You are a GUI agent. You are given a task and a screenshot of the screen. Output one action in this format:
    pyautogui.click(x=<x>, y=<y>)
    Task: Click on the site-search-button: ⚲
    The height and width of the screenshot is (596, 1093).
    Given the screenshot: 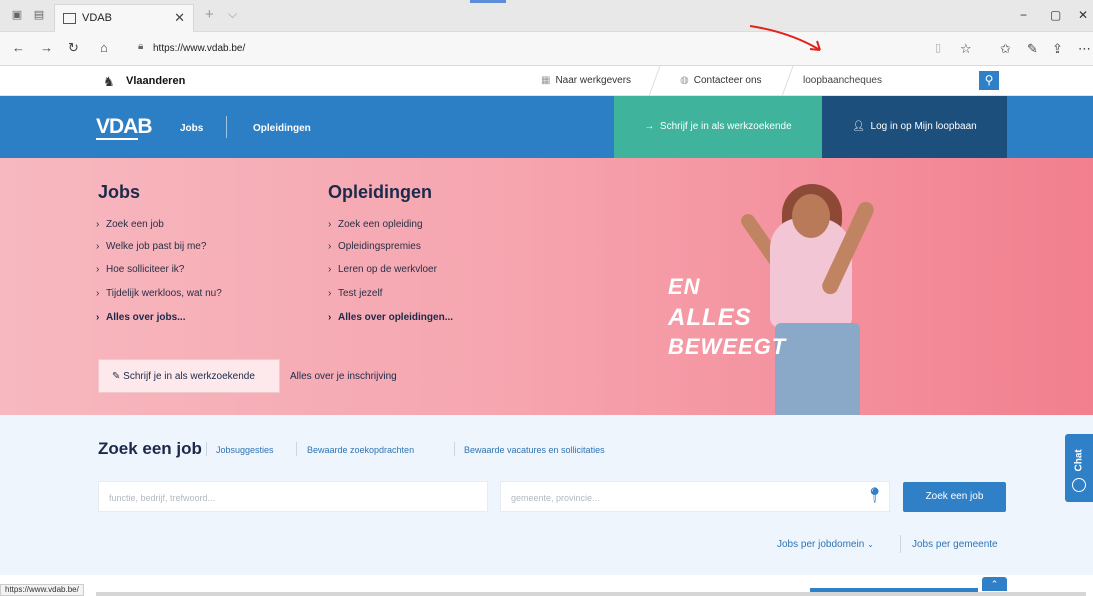 What is the action you would take?
    pyautogui.click(x=989, y=80)
    